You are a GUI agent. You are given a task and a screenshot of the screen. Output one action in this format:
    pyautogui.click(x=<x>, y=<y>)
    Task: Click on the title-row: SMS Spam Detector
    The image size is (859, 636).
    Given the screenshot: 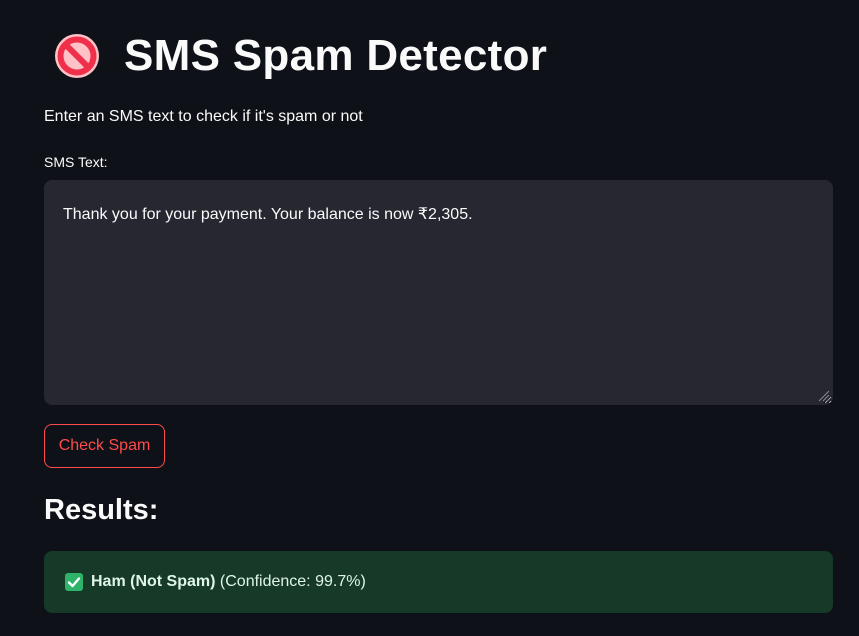 What is the action you would take?
    pyautogui.click(x=299, y=56)
    